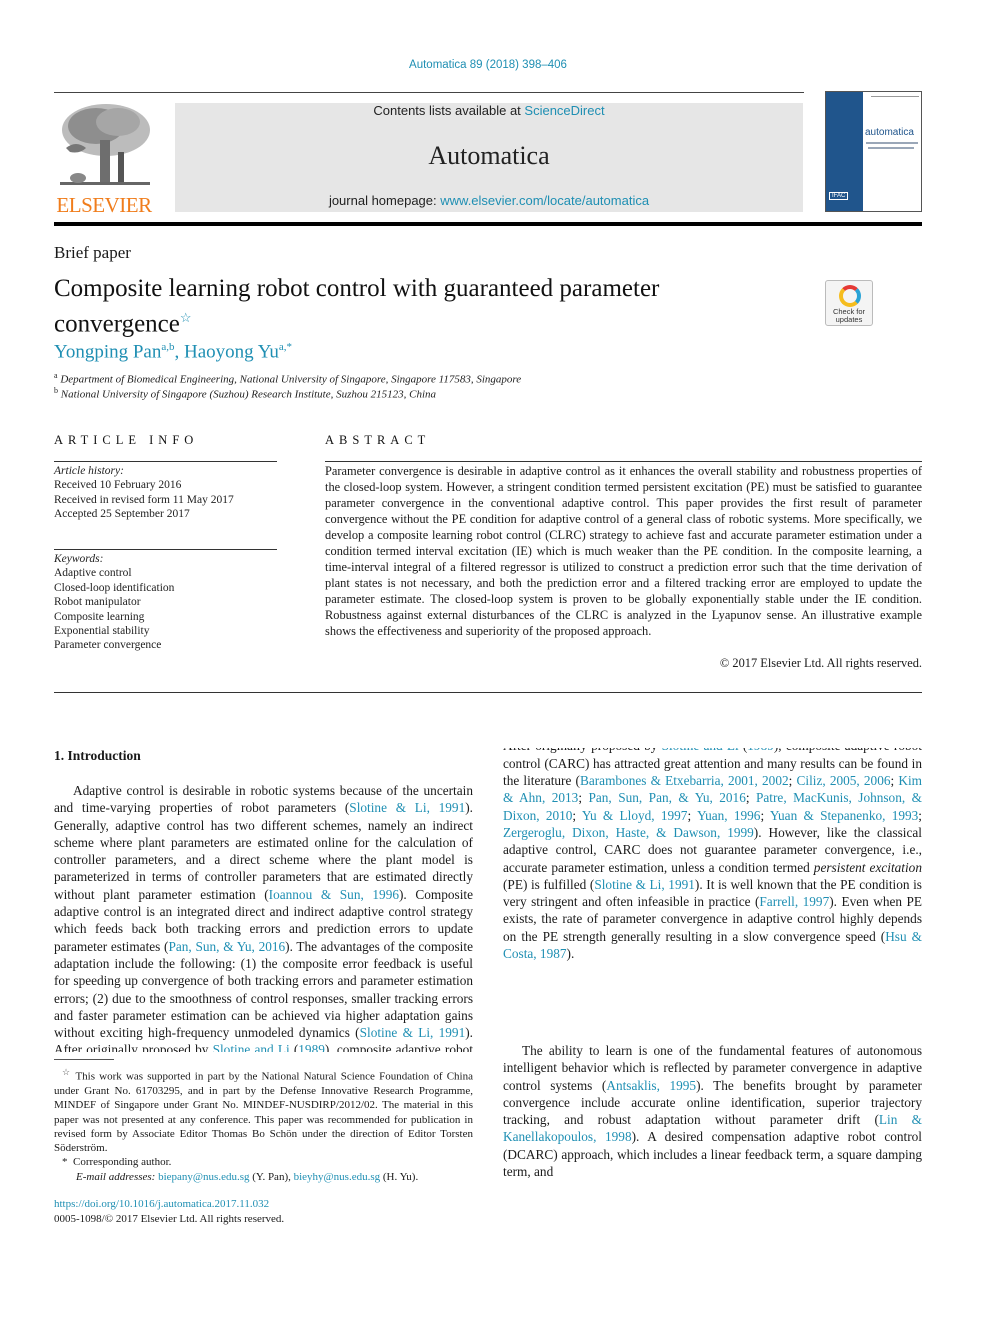  I want to click on author-list: Yongping Pana,b, Haoyong Yua,*, so click(173, 352).